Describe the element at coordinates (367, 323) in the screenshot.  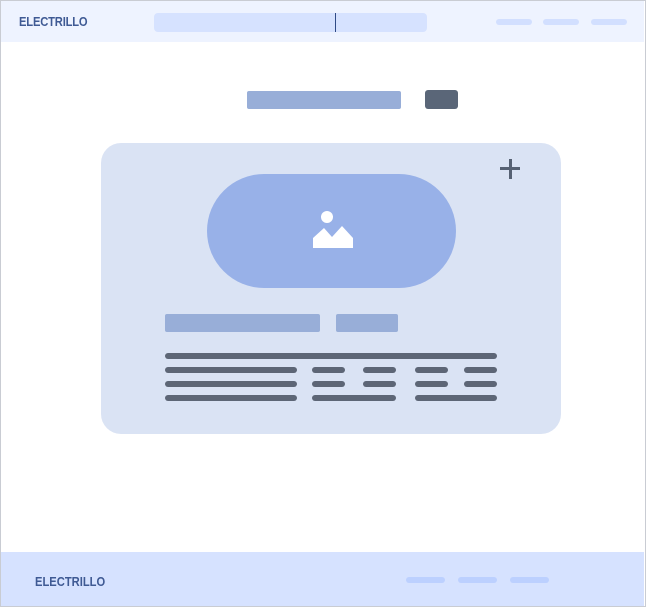
I see `card-tag-placeholder` at that location.